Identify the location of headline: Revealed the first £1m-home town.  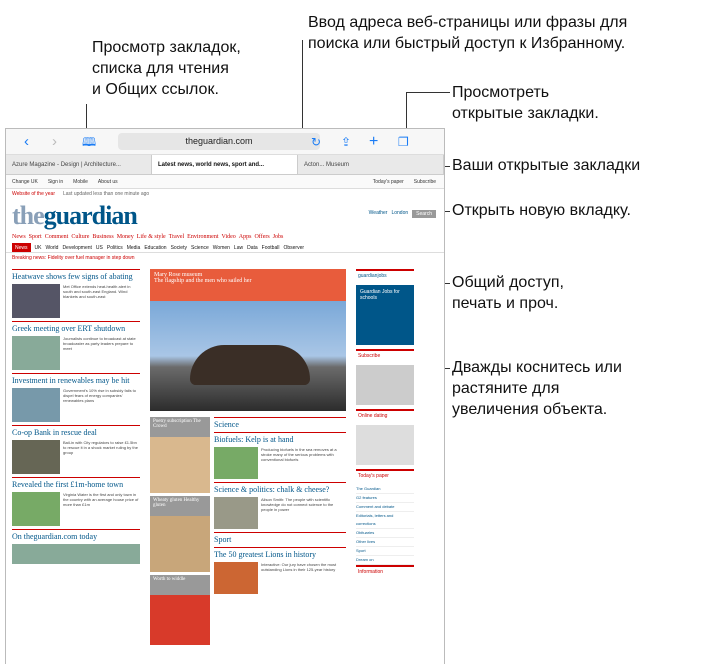
(76, 483).